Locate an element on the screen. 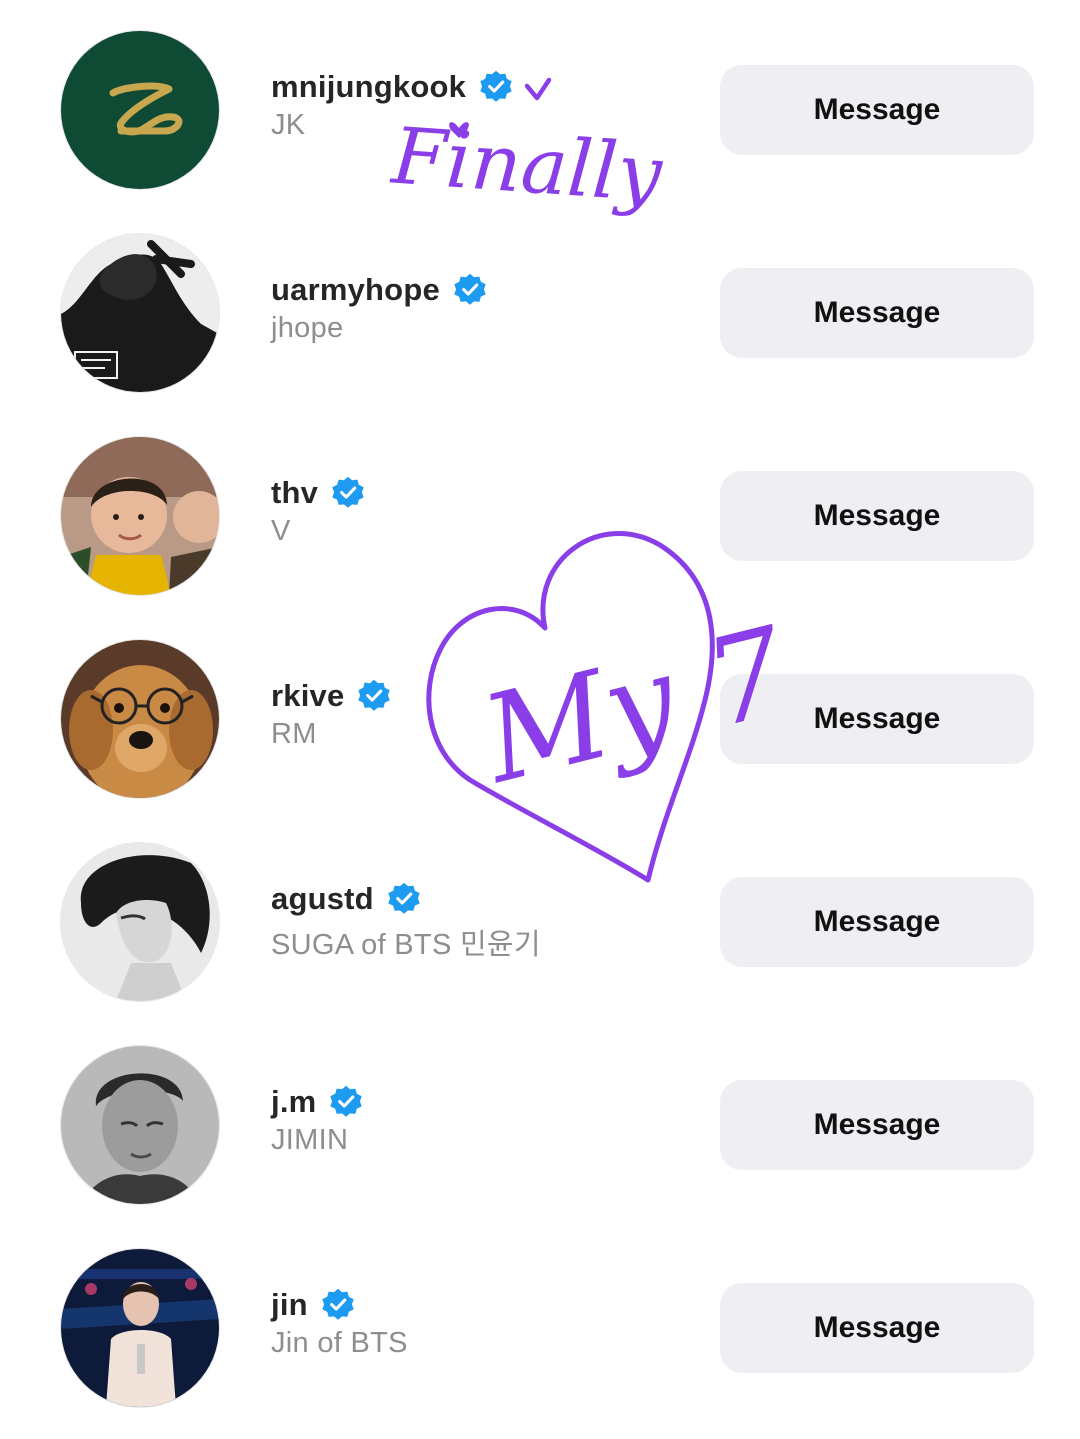 The height and width of the screenshot is (1439, 1080). full-name: SUGA of BTS 민윤기 is located at coordinates (406, 945).